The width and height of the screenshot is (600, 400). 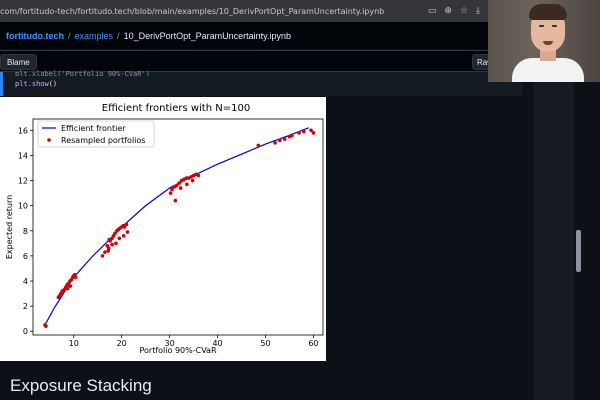 What do you see at coordinates (23, 206) in the screenshot?
I see `y-tick-label: 10` at bounding box center [23, 206].